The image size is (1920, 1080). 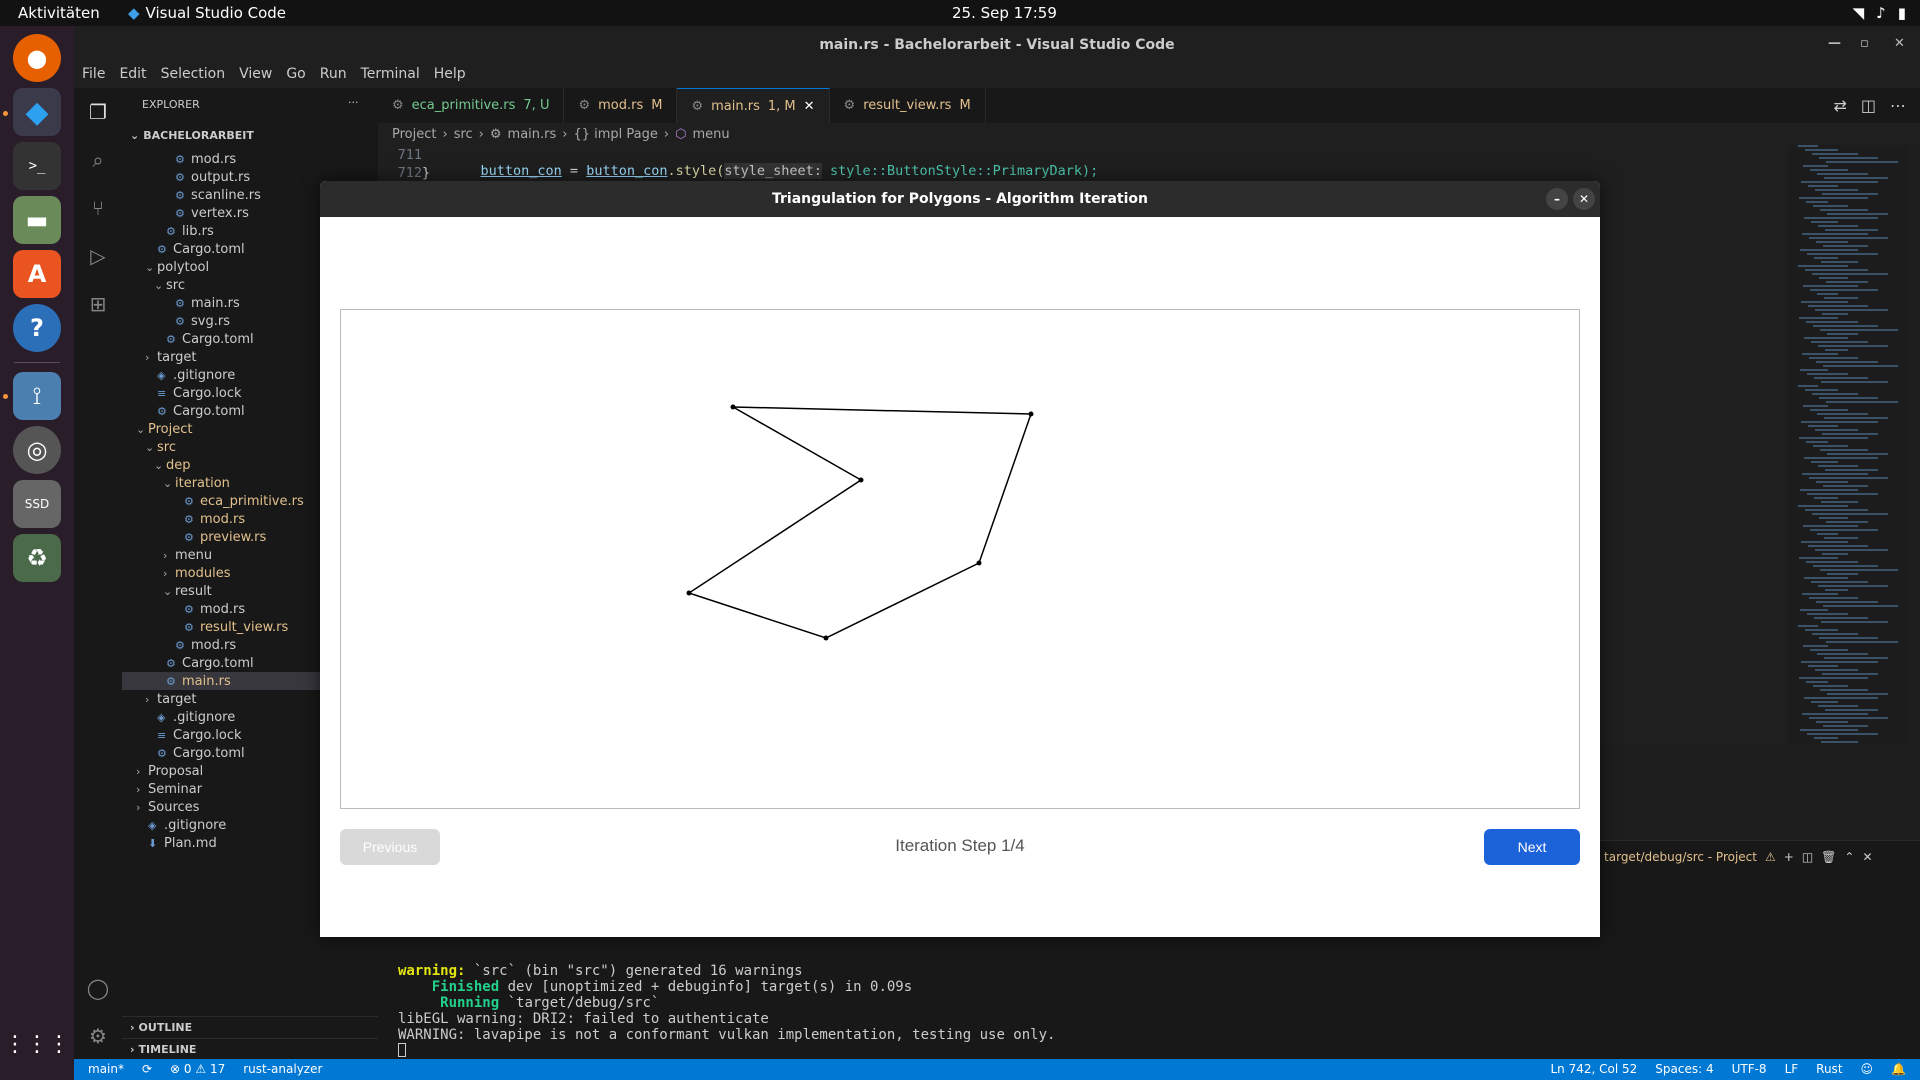 What do you see at coordinates (1858, 13) in the screenshot?
I see `wifi-icon: ◥` at bounding box center [1858, 13].